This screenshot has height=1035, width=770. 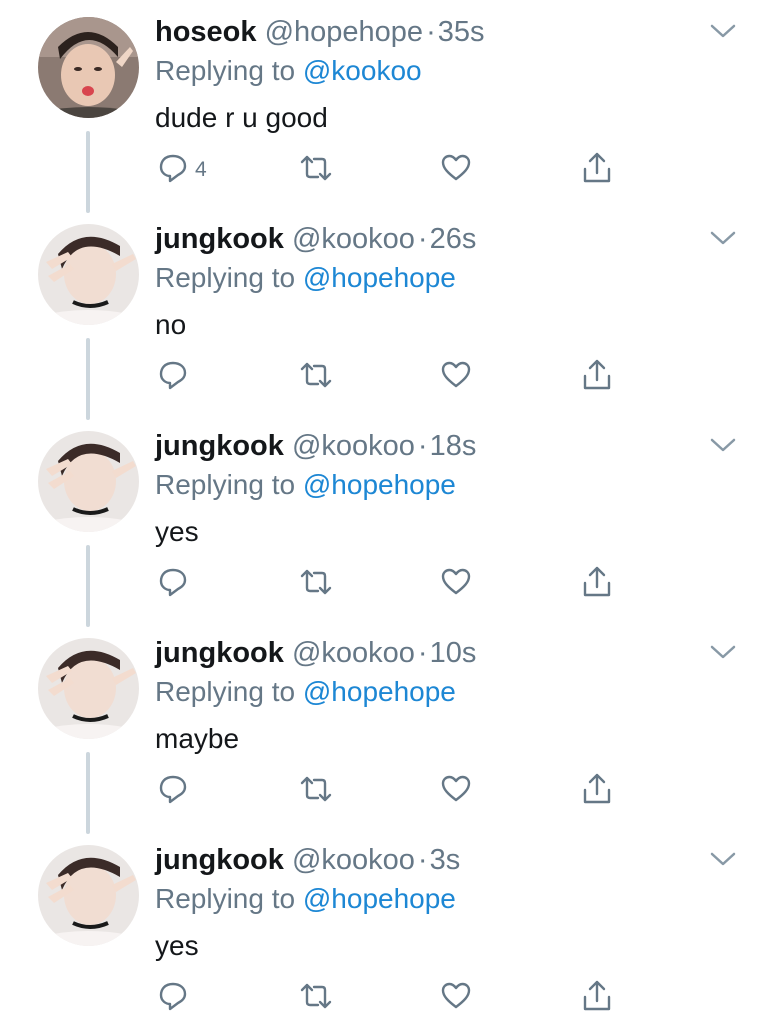 What do you see at coordinates (390, 170) in the screenshot?
I see `tweet-actions: 4` at bounding box center [390, 170].